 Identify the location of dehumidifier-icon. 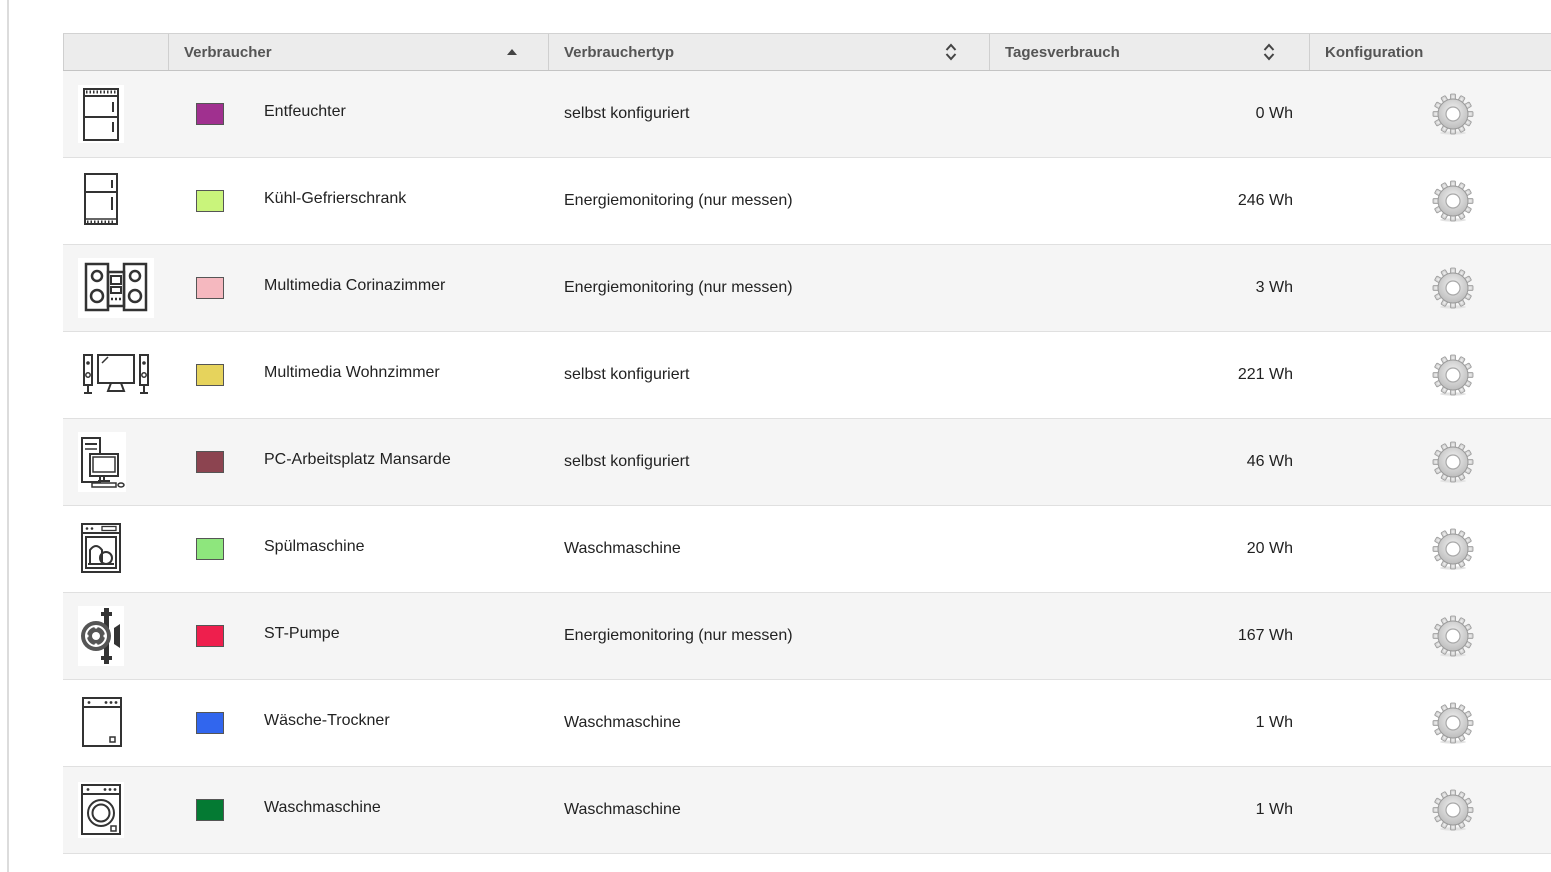
(116, 114).